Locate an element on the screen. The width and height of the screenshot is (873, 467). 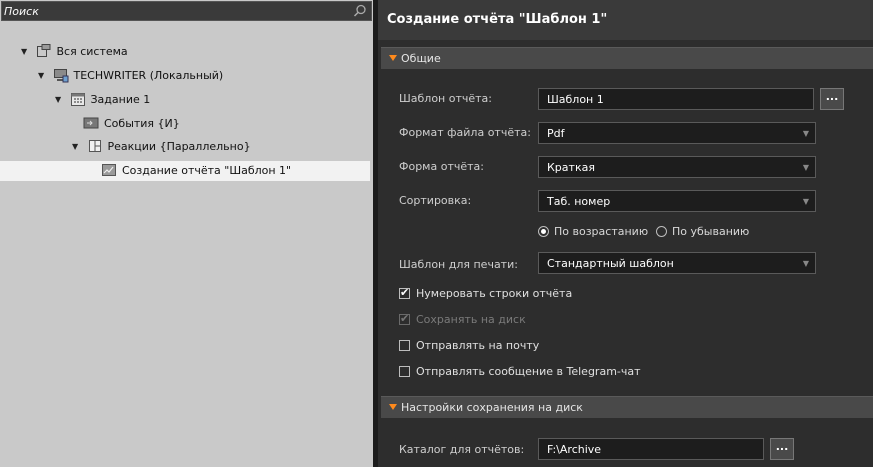
search-box is located at coordinates (186, 11).